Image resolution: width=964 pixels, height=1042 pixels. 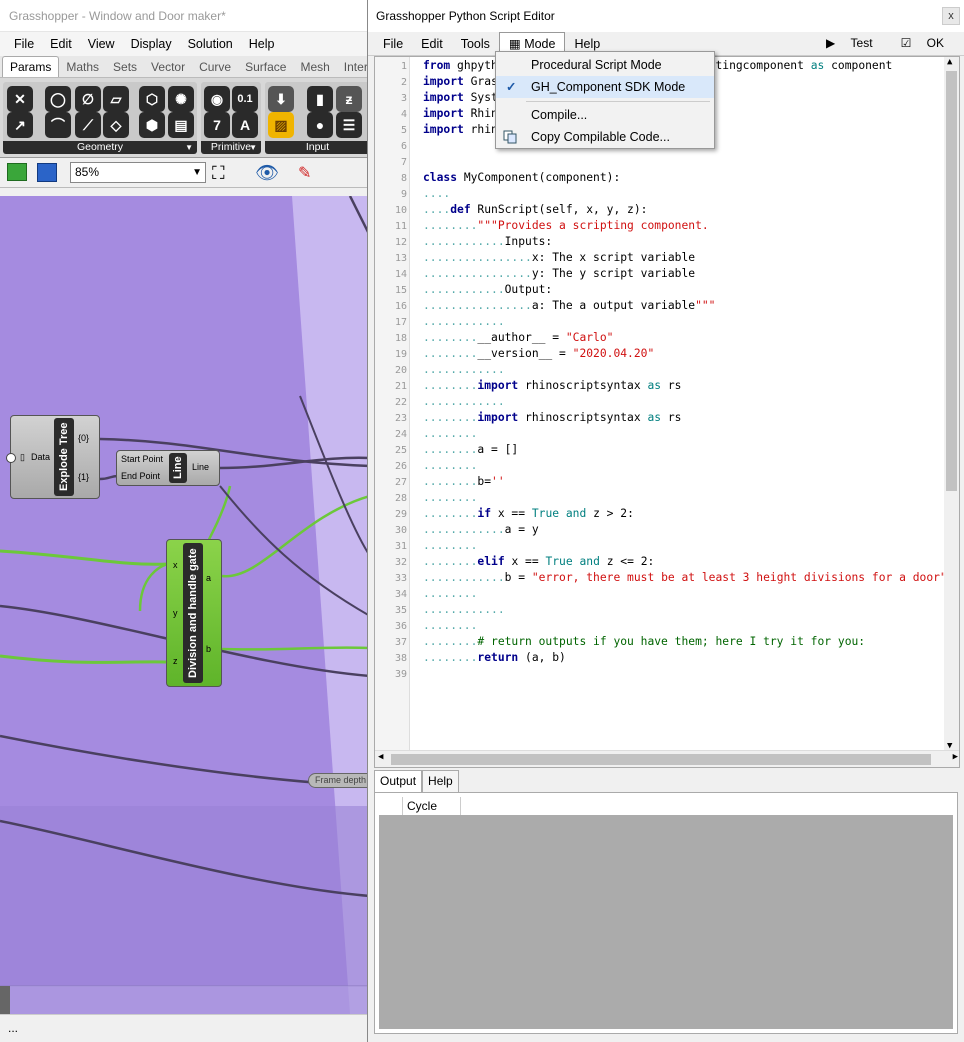 I want to click on ok-button: ☑ OK, so click(x=922, y=43).